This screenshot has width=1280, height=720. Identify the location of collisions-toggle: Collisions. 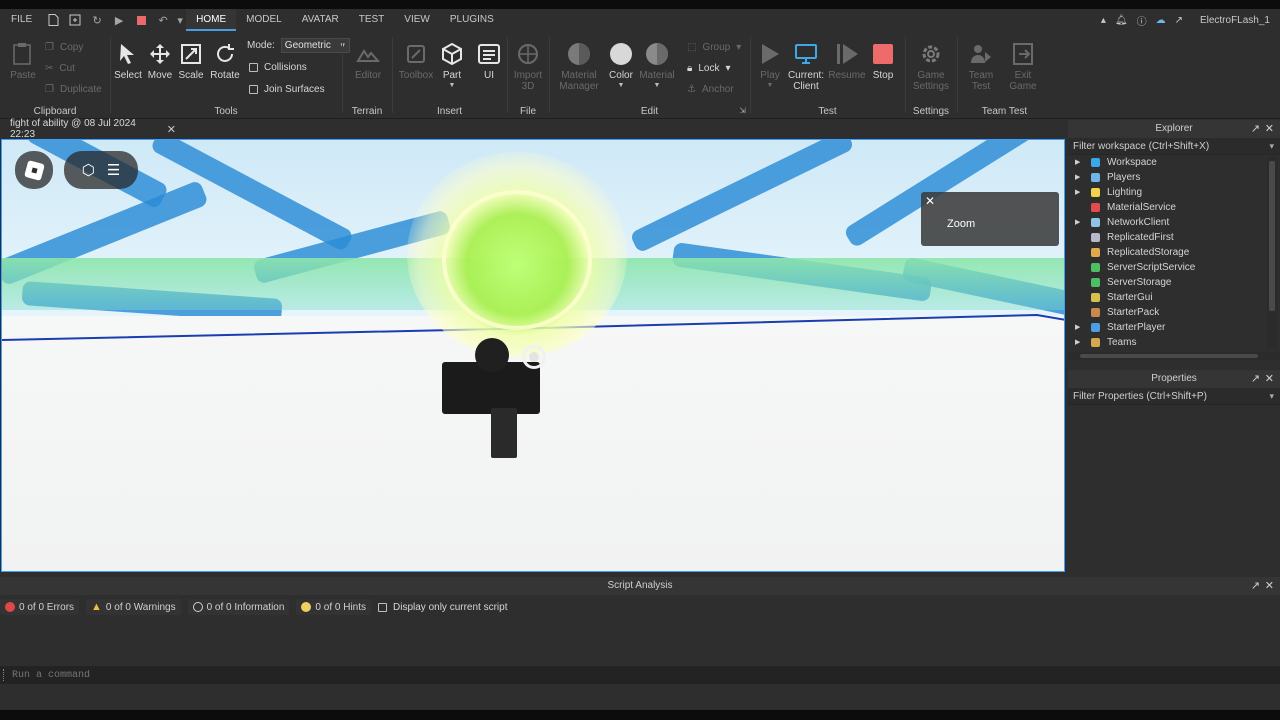
(278, 67).